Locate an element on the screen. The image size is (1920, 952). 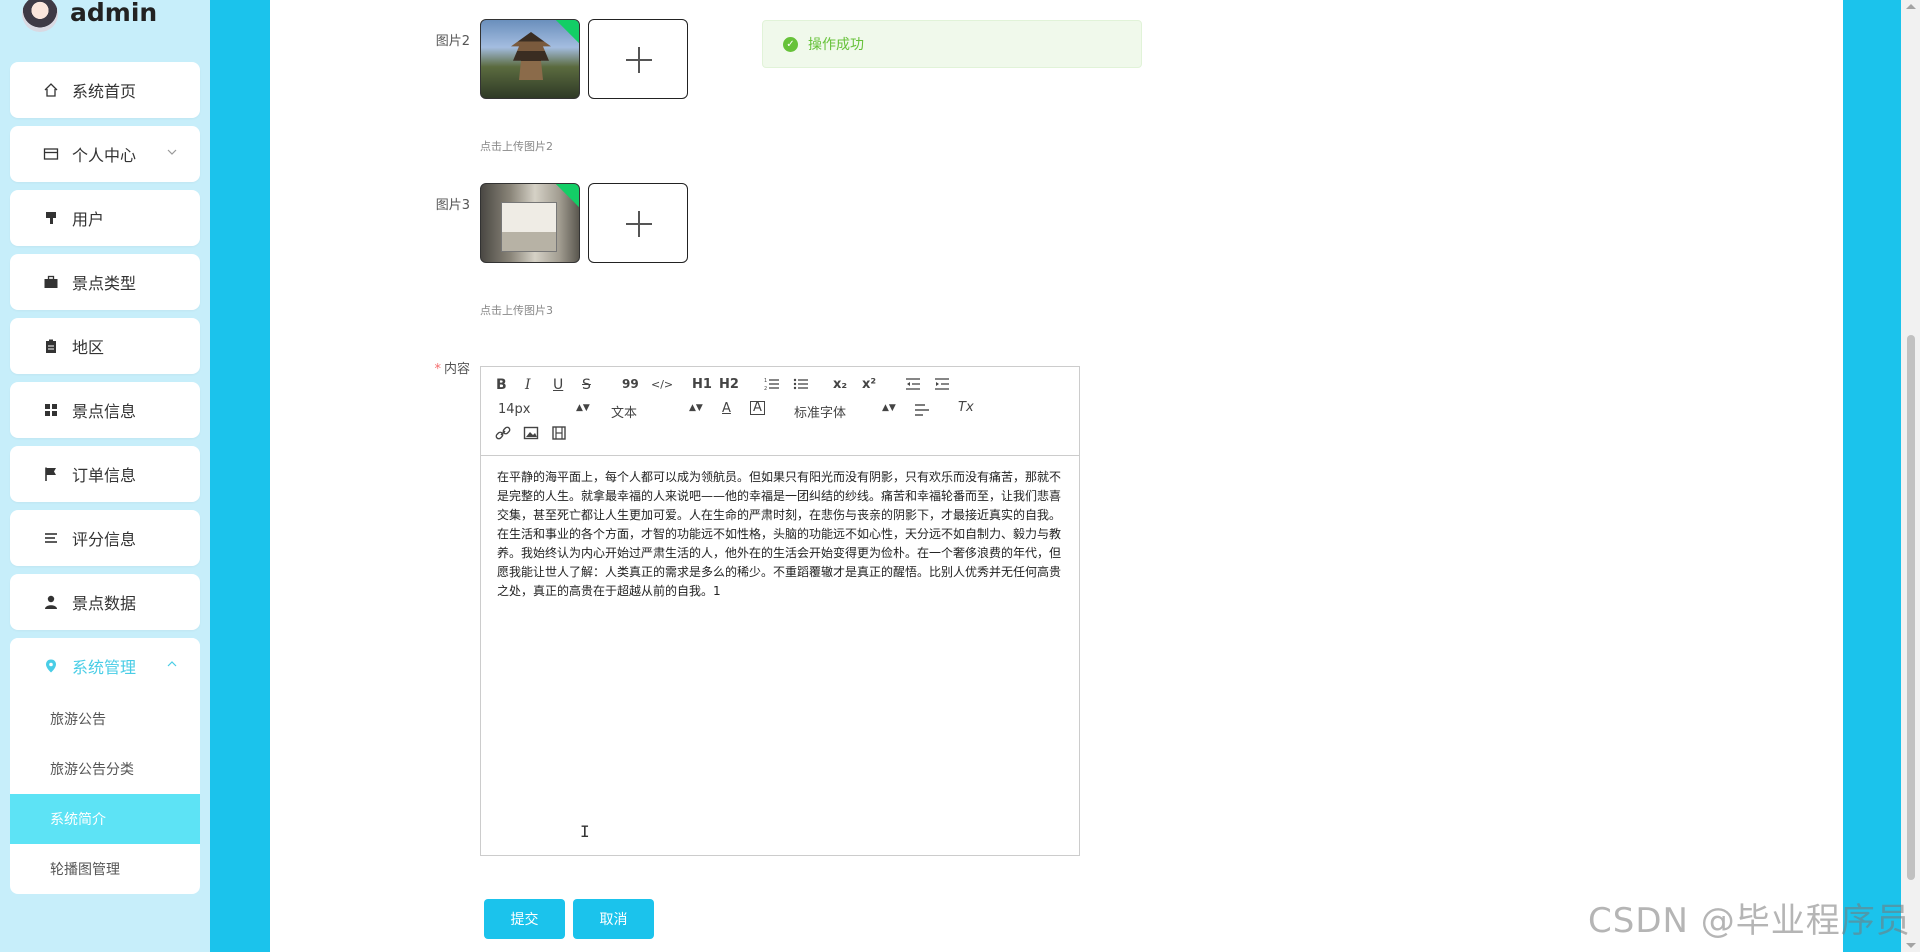
scroll-down-arrow-icon is located at coordinates (1911, 945).